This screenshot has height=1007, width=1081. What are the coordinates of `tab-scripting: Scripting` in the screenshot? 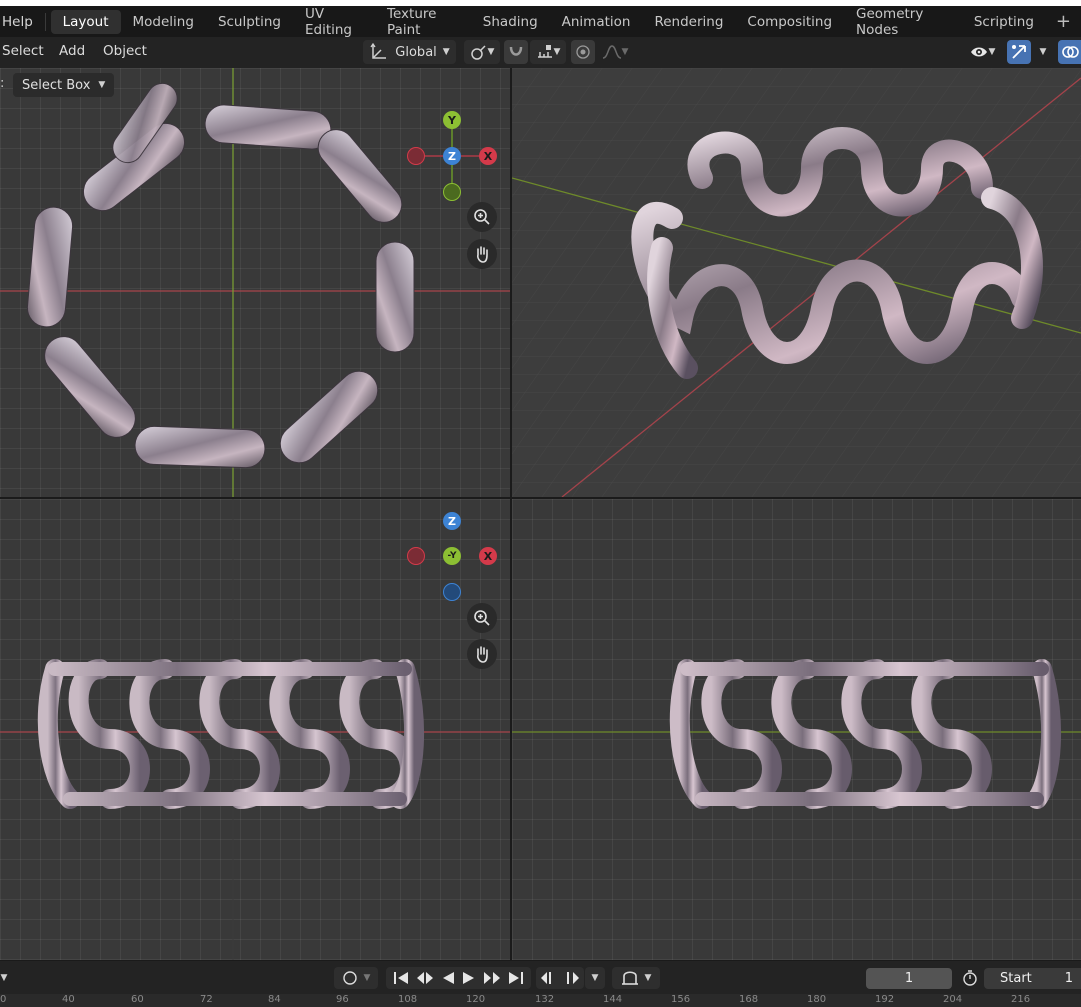 It's located at (1004, 22).